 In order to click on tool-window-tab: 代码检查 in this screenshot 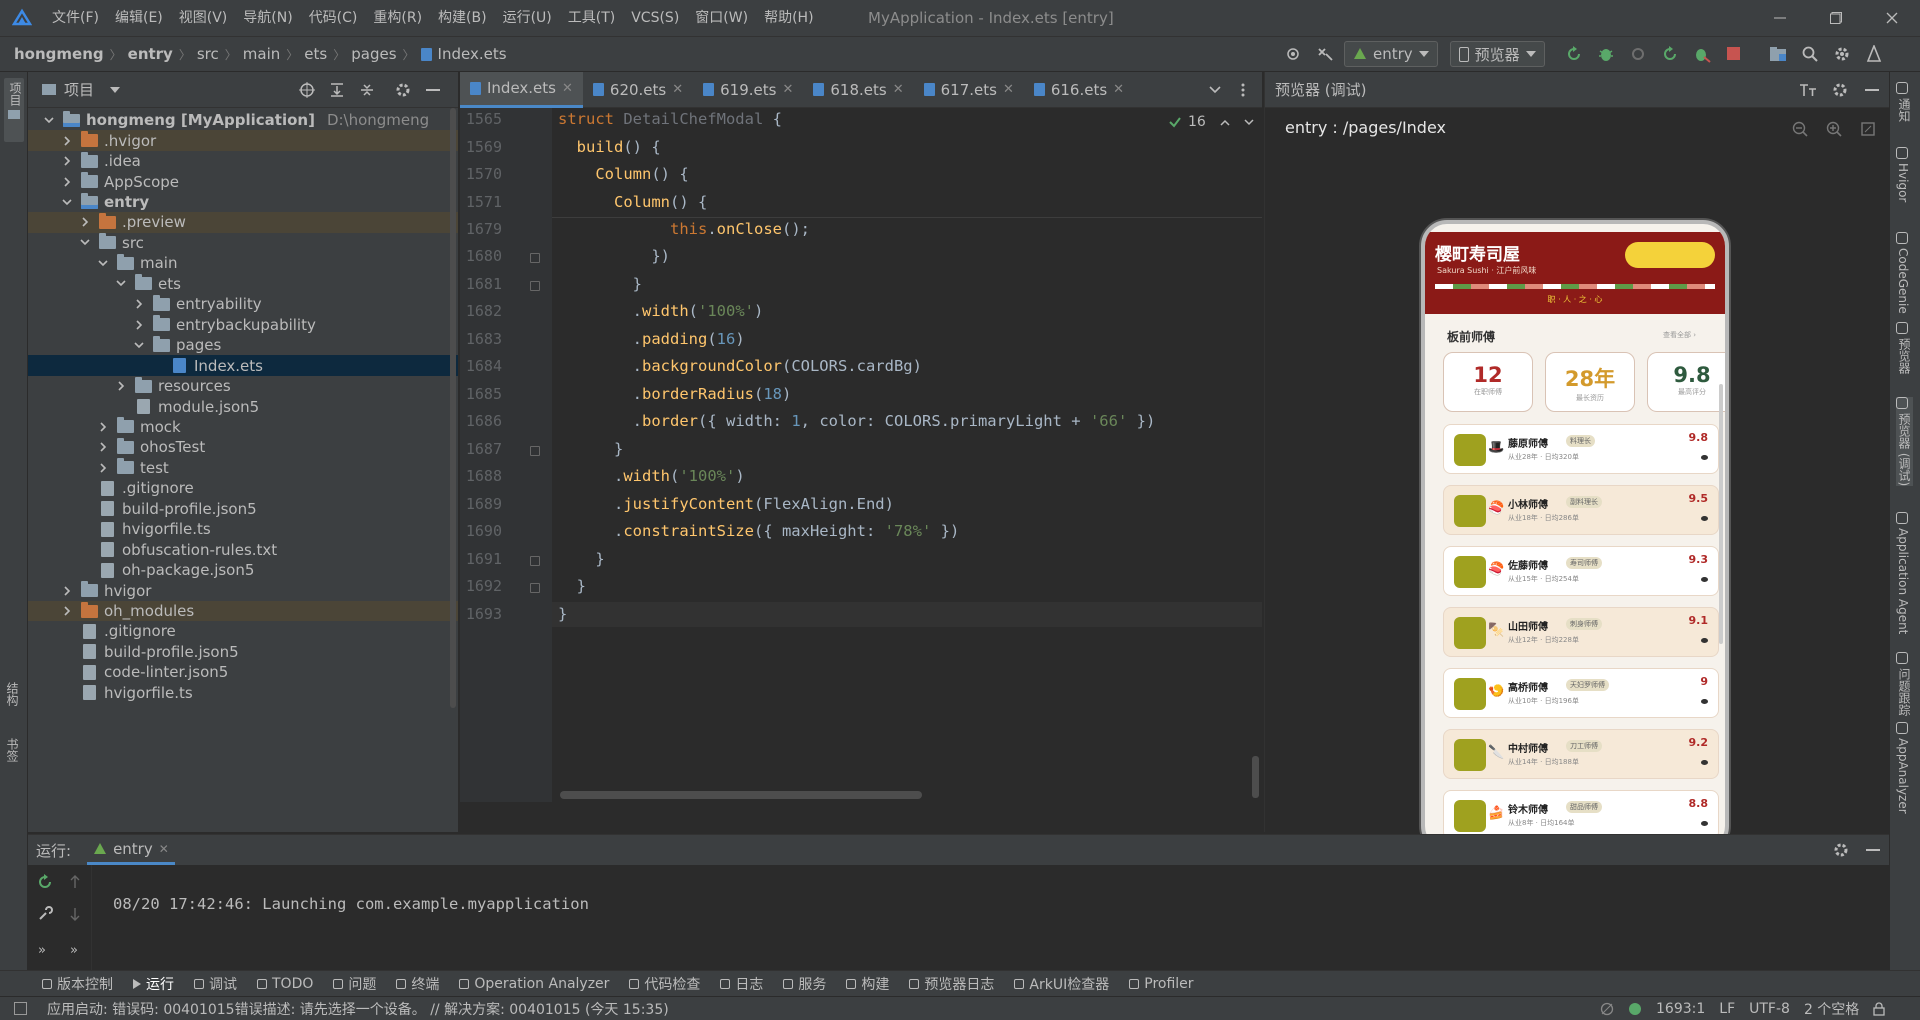, I will do `click(664, 984)`.